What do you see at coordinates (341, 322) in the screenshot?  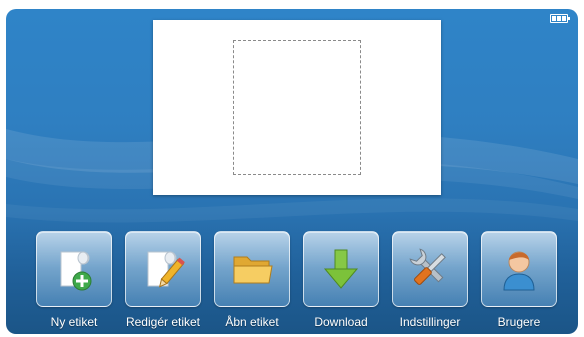 I see `download-label: Download` at bounding box center [341, 322].